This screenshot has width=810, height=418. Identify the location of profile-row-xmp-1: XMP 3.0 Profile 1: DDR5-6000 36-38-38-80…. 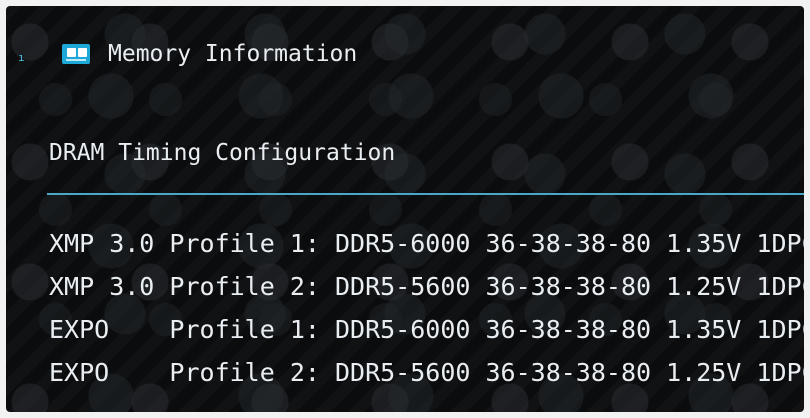
(426, 243).